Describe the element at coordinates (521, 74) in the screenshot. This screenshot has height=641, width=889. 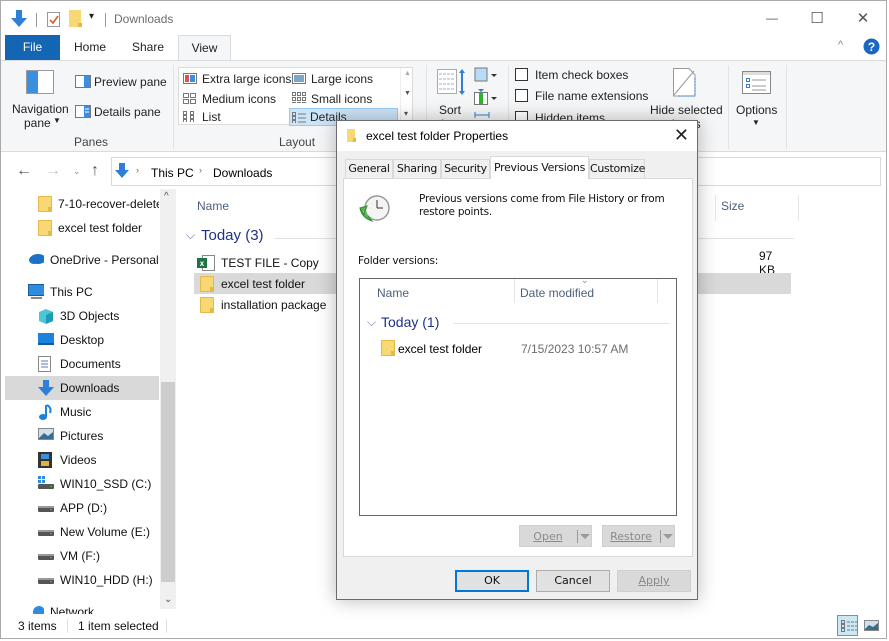
I see `item-check-boxes-checkbox` at that location.